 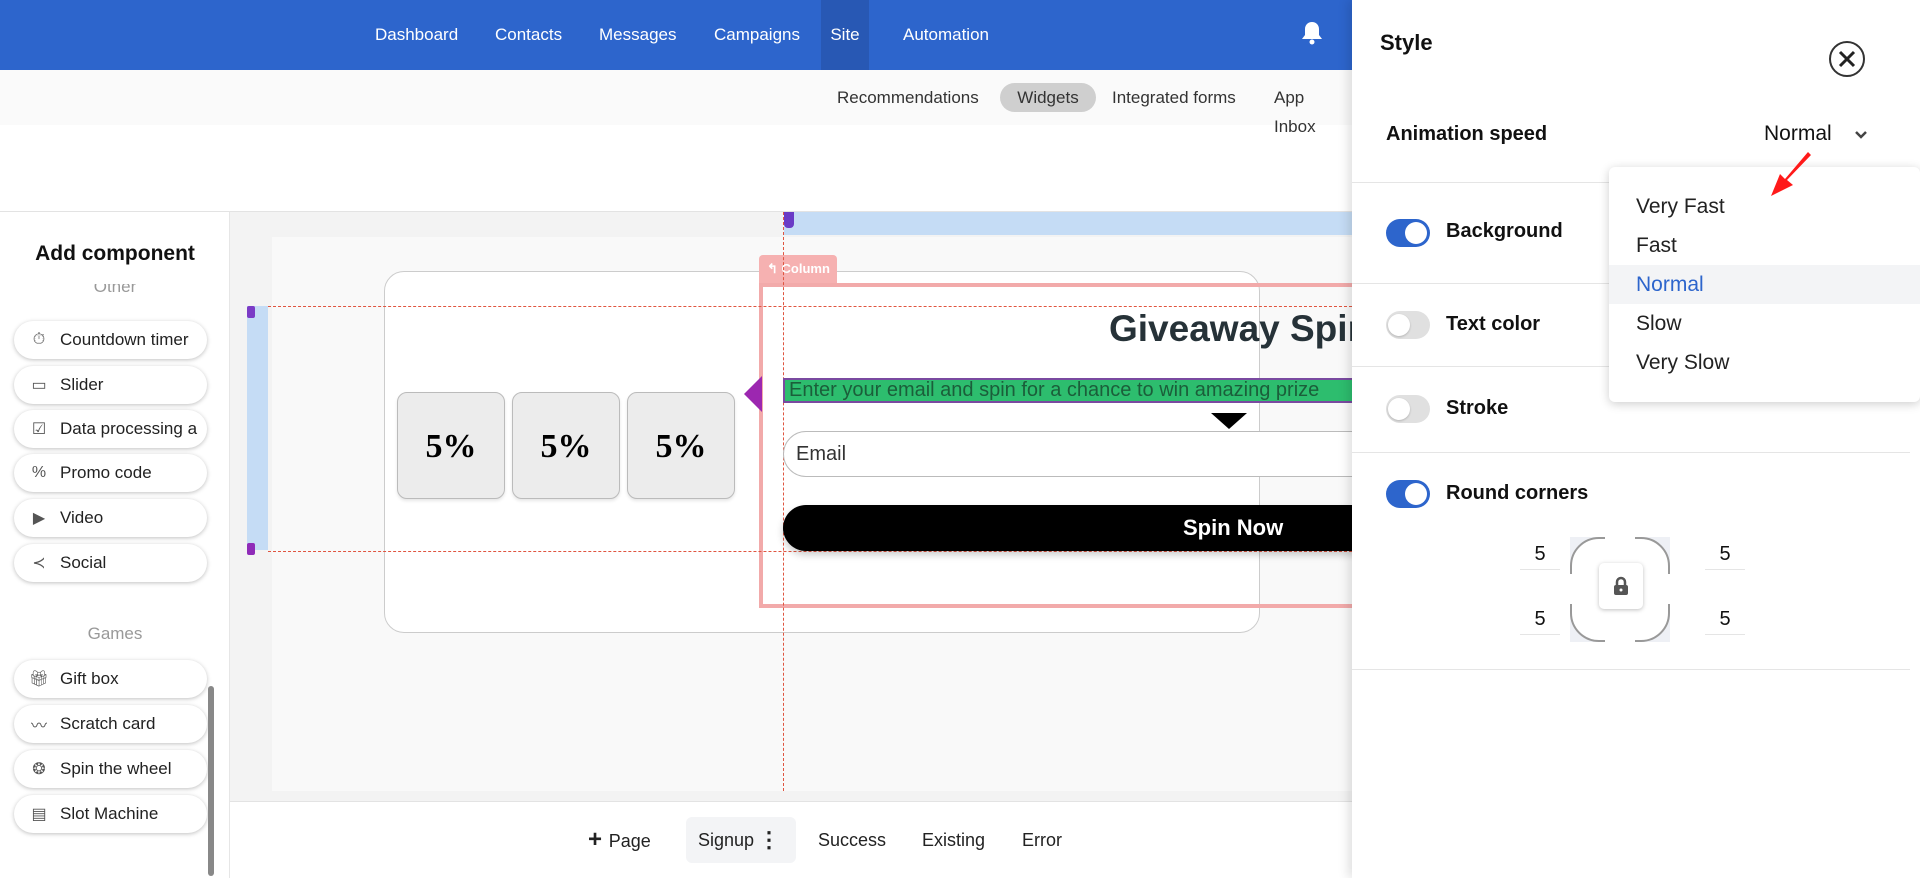 I want to click on nav-campaigns: Campaigns, so click(x=757, y=35).